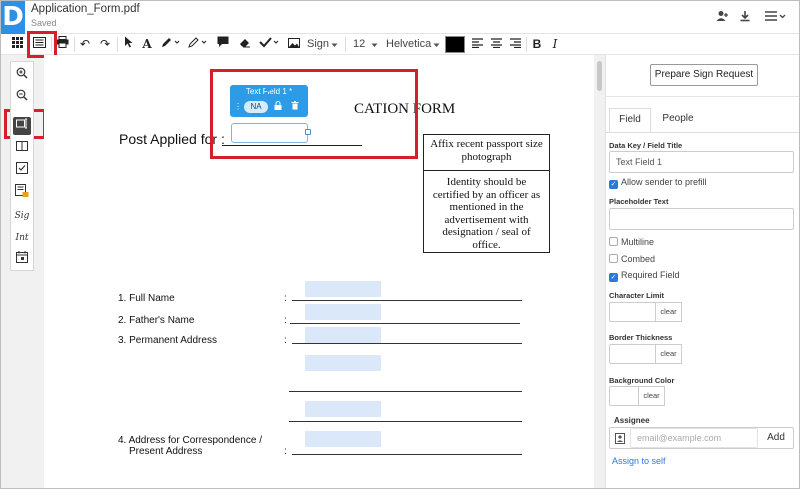 This screenshot has height=489, width=800. What do you see at coordinates (455, 44) in the screenshot?
I see `text-color-swatch` at bounding box center [455, 44].